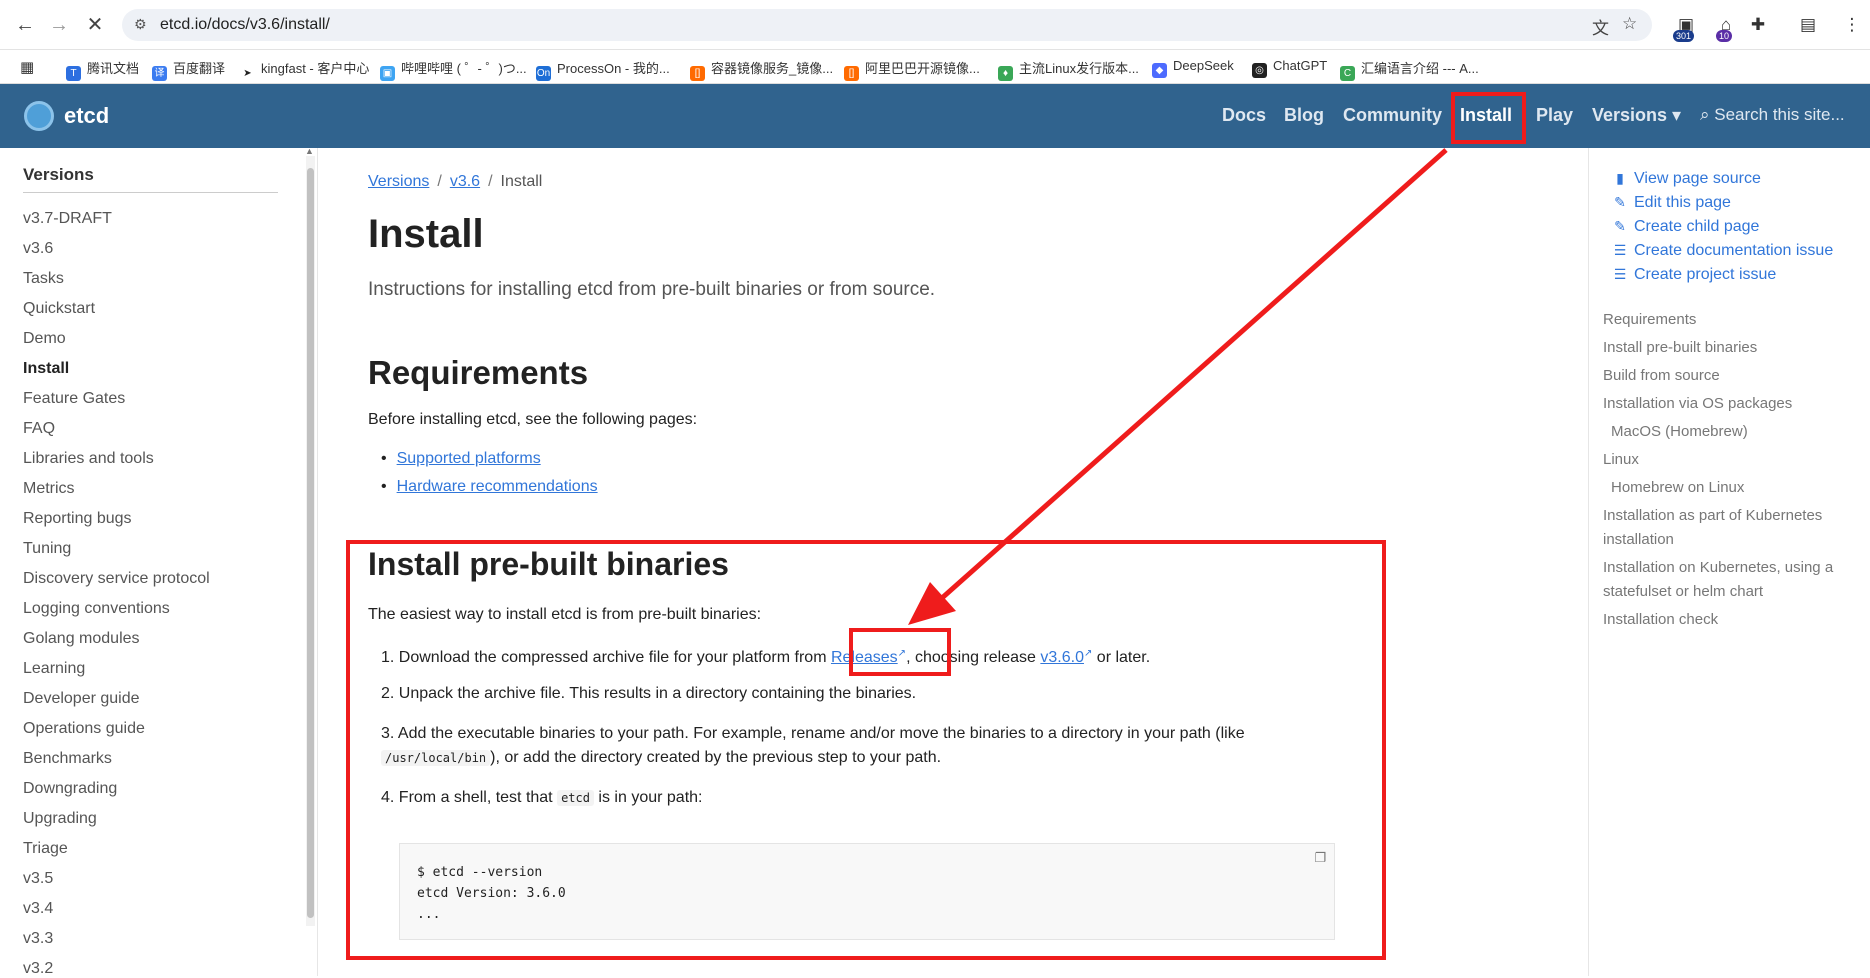  Describe the element at coordinates (932, 603) in the screenshot. I see `annotation-arrow-head` at that location.